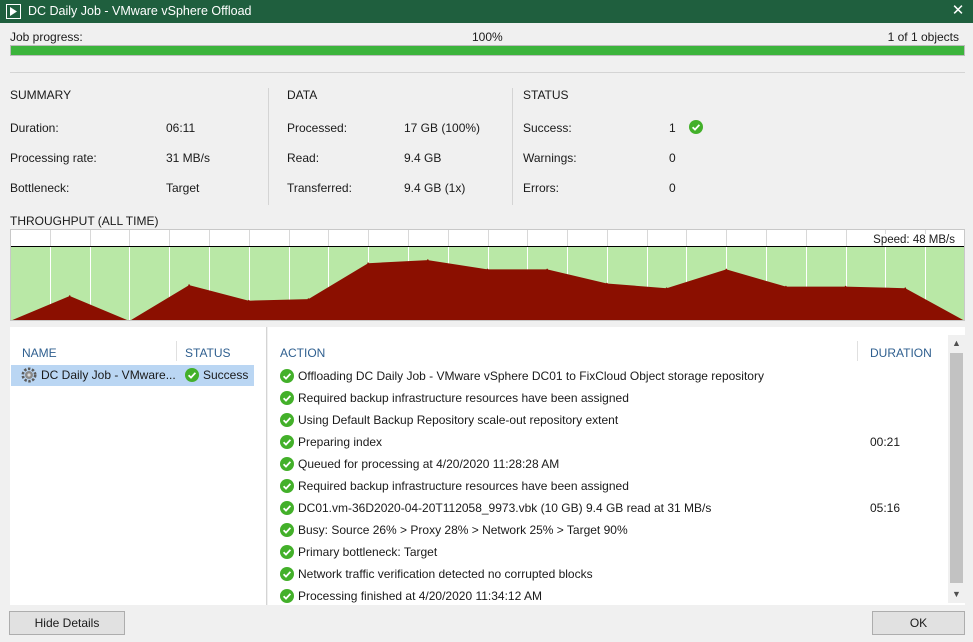 The width and height of the screenshot is (973, 642). What do you see at coordinates (958, 11) in the screenshot?
I see `close-icon: ✕` at bounding box center [958, 11].